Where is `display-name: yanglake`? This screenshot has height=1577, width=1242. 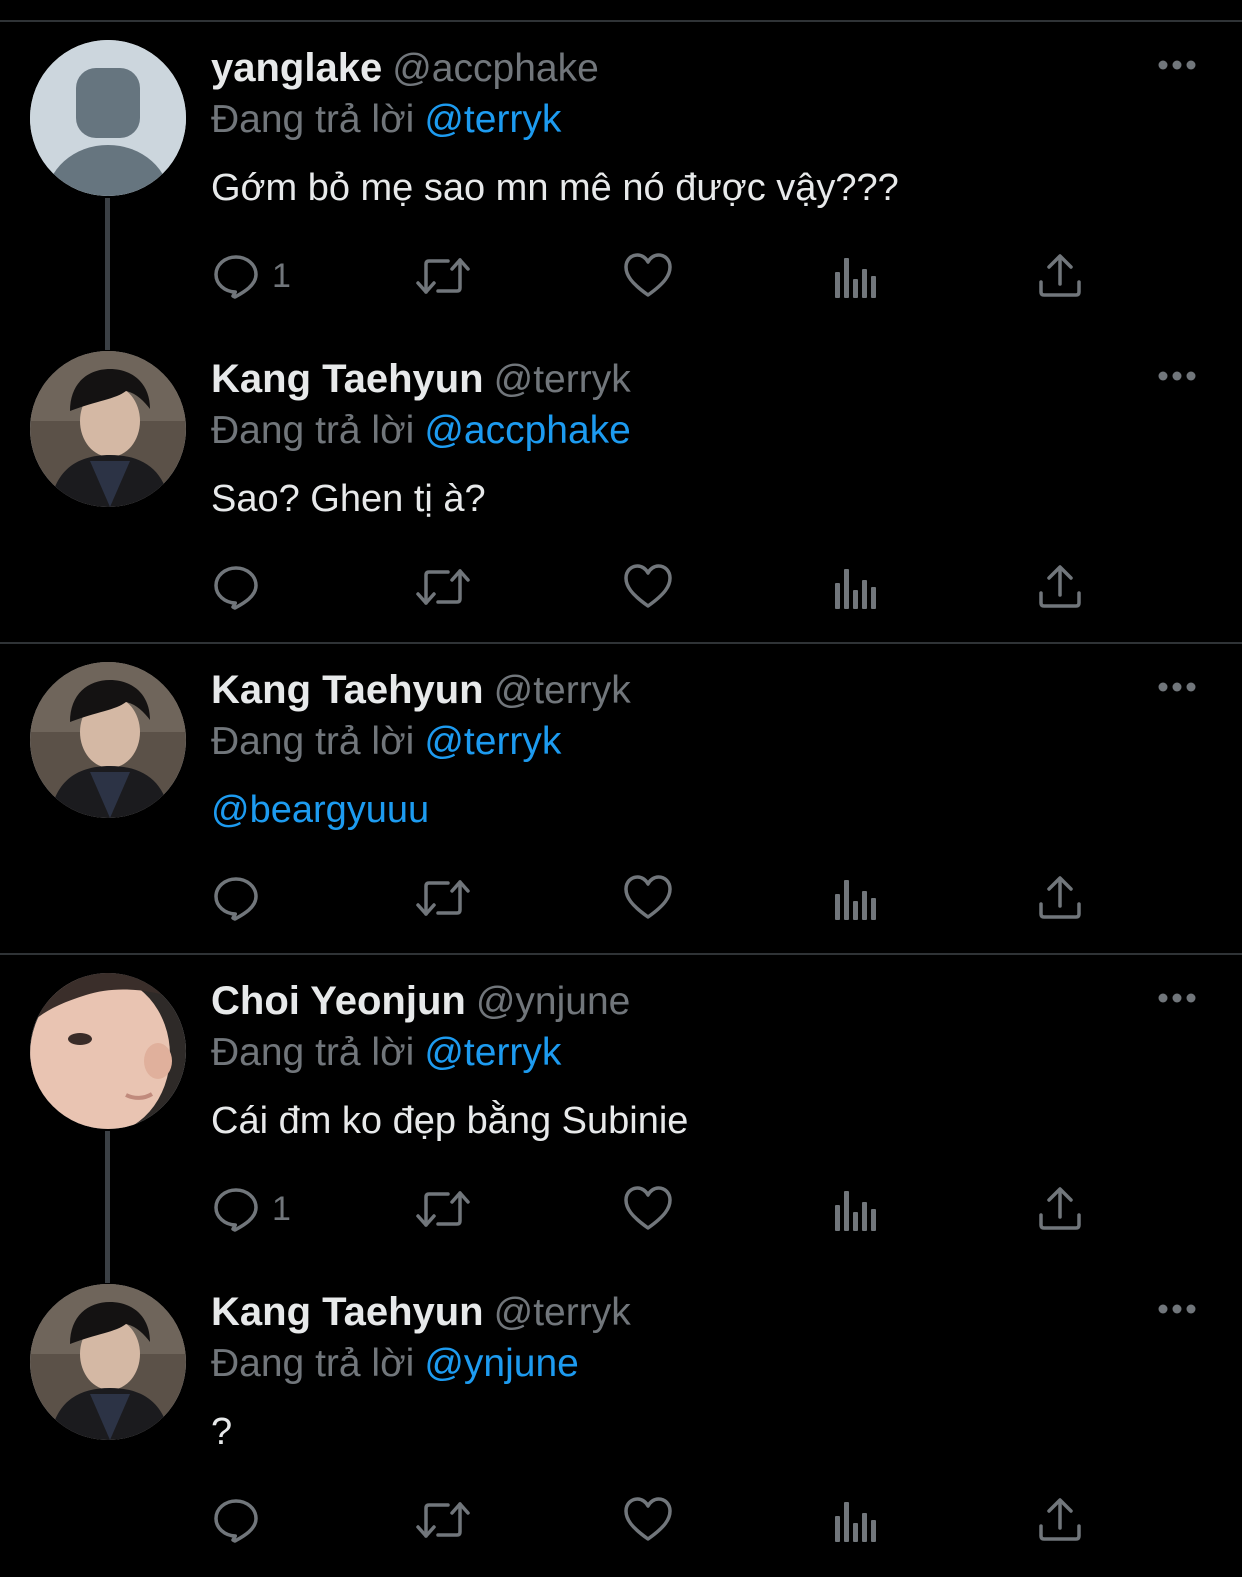 display-name: yanglake is located at coordinates (296, 68).